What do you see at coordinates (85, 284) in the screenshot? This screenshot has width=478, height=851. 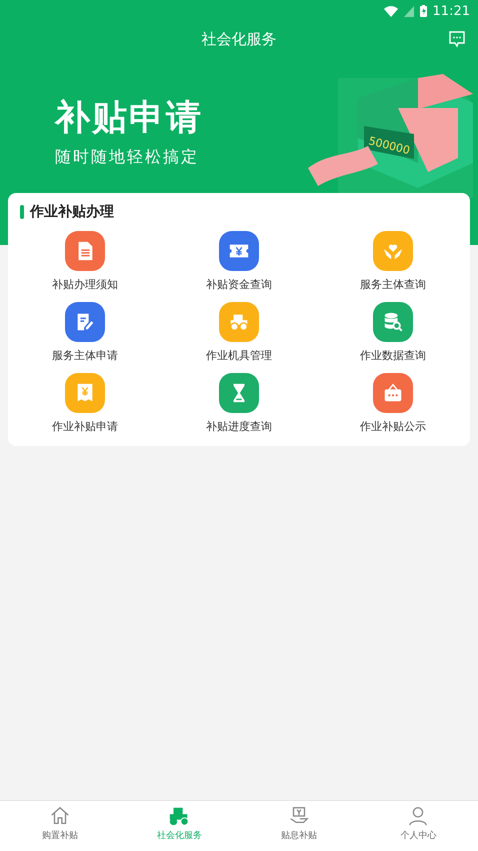 I see `service-label: 补贴办理须知` at bounding box center [85, 284].